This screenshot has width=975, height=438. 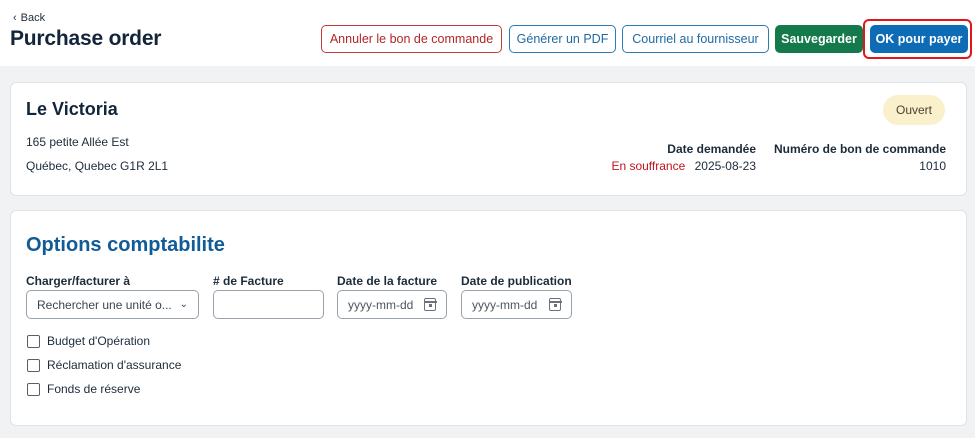 What do you see at coordinates (78, 281) in the screenshot?
I see `charge-to-label: Charger/facturer à` at bounding box center [78, 281].